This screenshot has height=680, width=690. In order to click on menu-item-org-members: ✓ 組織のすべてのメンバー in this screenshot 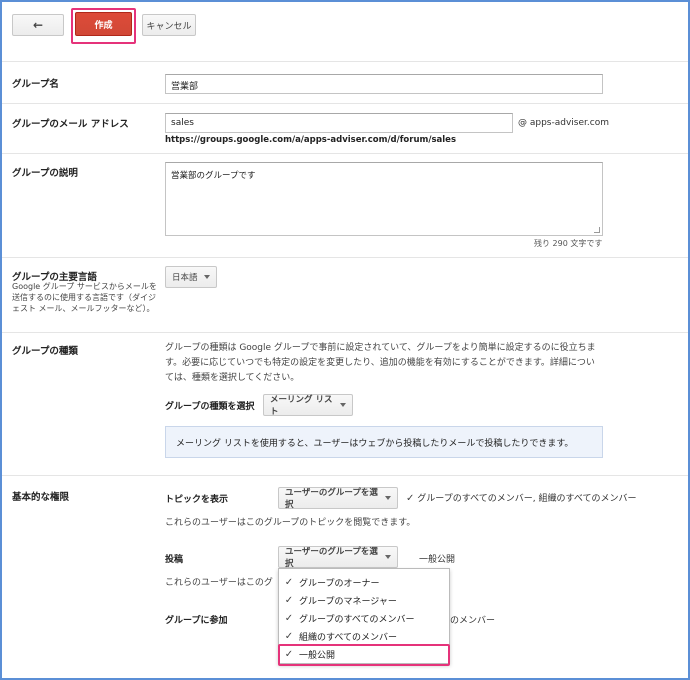, I will do `click(364, 636)`.